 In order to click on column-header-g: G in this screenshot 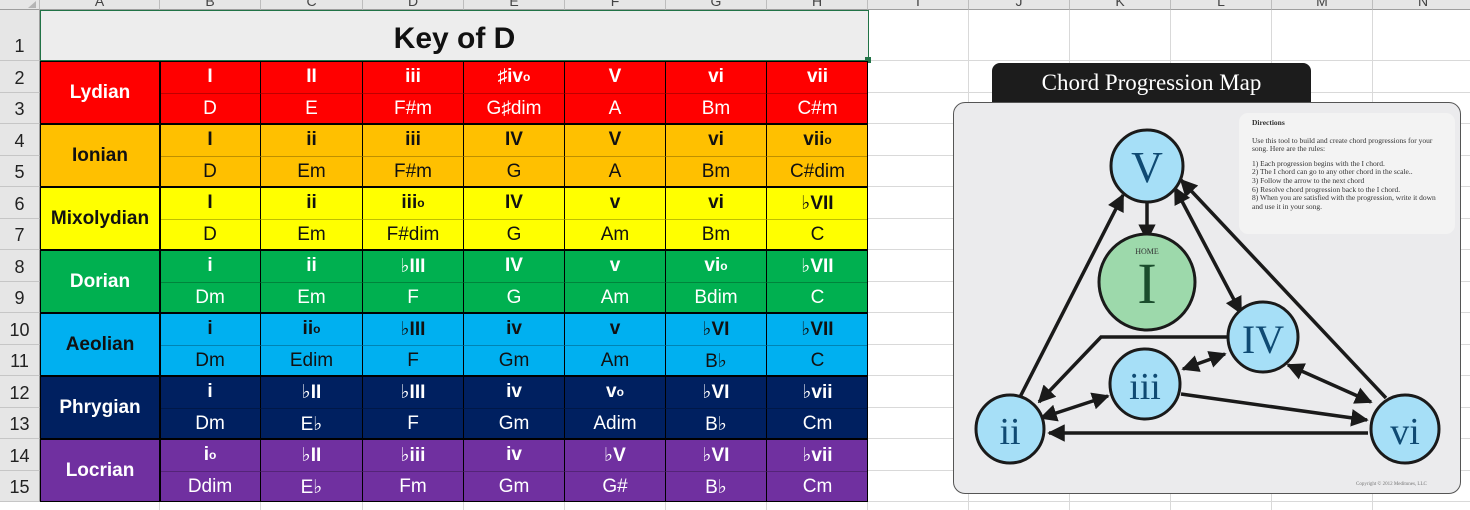, I will do `click(716, 5)`.